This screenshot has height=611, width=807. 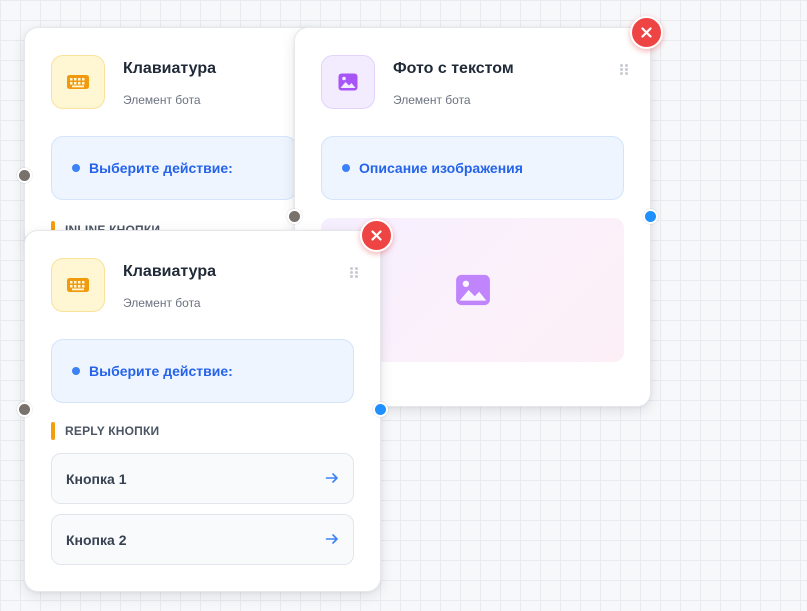 What do you see at coordinates (472, 290) in the screenshot?
I see `image-placeholder-icon` at bounding box center [472, 290].